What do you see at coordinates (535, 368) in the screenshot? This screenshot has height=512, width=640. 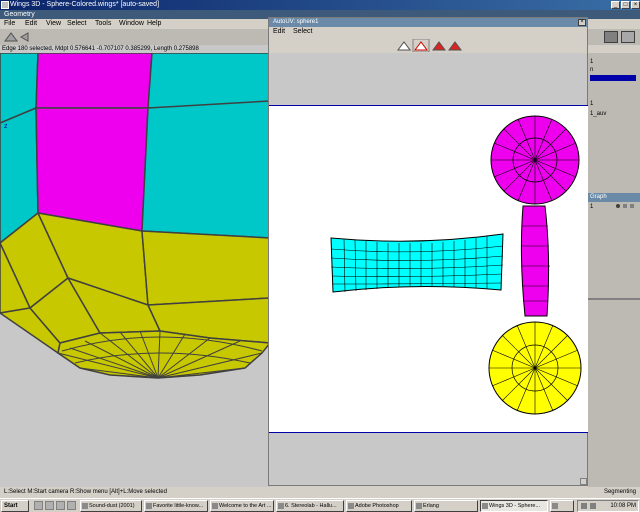 I see `uv-island-yellow-disc` at bounding box center [535, 368].